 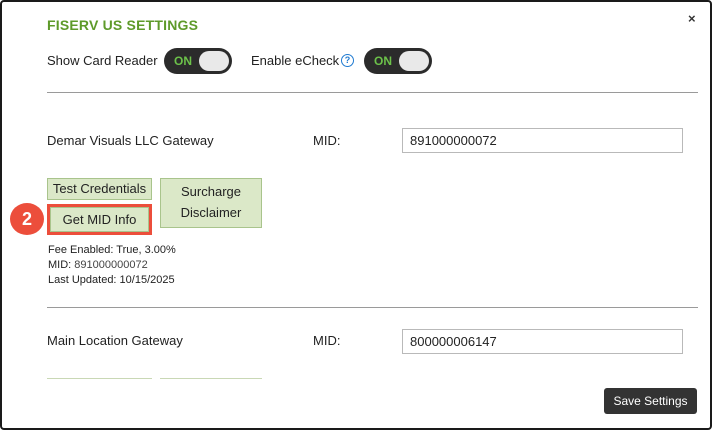 What do you see at coordinates (115, 340) in the screenshot?
I see `gateway-name: Main Location Gateway` at bounding box center [115, 340].